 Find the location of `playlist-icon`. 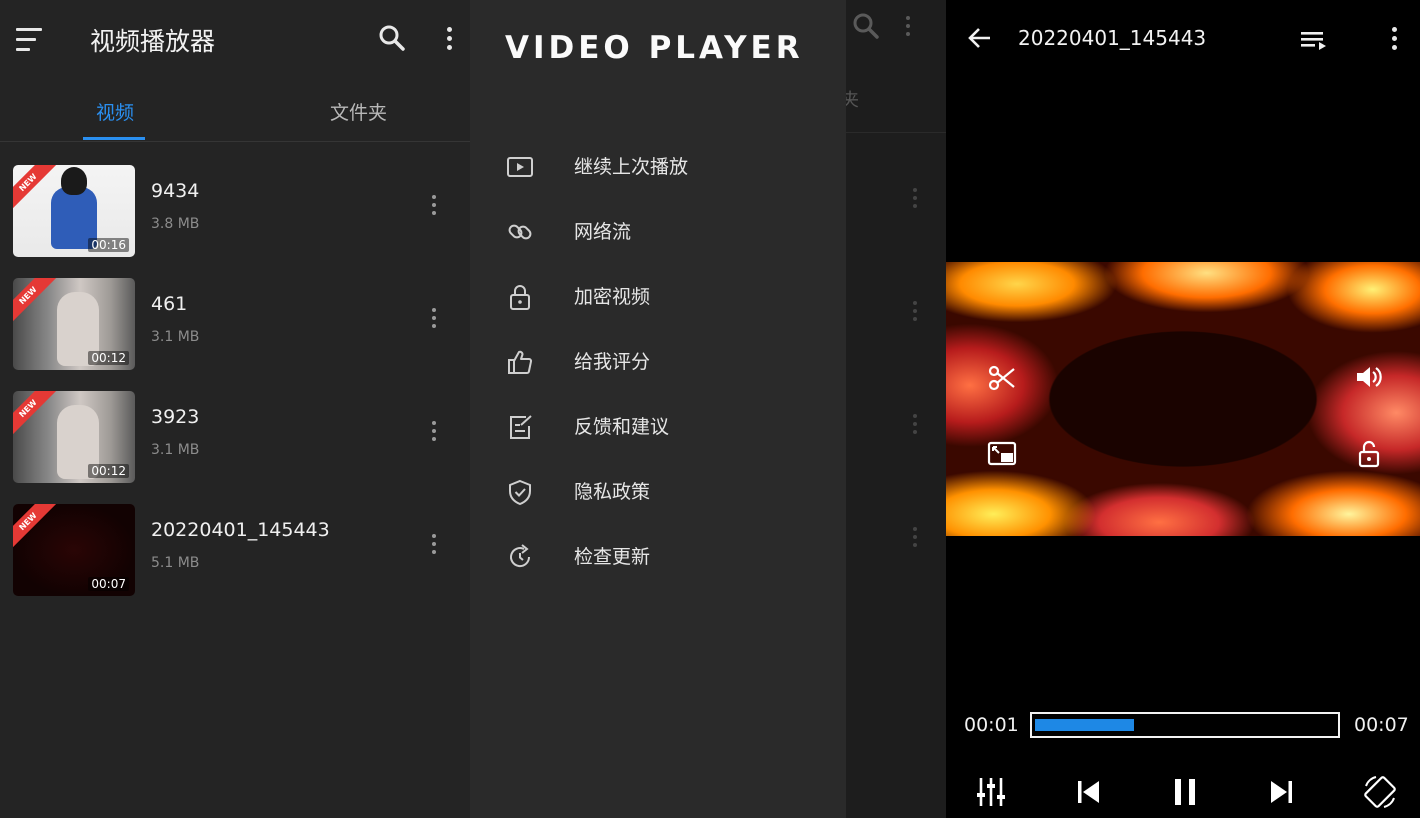

playlist-icon is located at coordinates (1314, 40).